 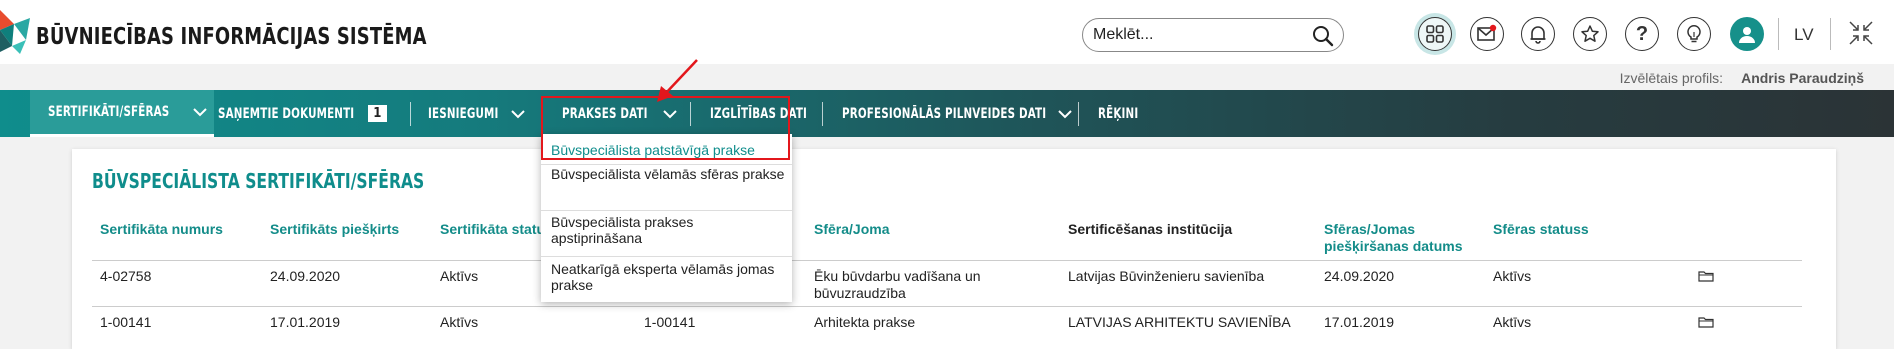 What do you see at coordinates (668, 230) in the screenshot?
I see `menu-item-prakses-apstiprinasana: Būvspeciālista prakses apstiprināšana` at bounding box center [668, 230].